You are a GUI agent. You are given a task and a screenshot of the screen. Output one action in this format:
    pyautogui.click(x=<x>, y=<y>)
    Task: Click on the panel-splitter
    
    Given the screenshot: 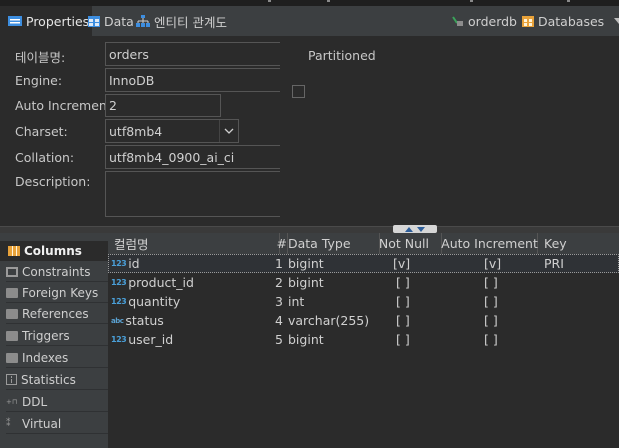 What is the action you would take?
    pyautogui.click(x=309, y=229)
    